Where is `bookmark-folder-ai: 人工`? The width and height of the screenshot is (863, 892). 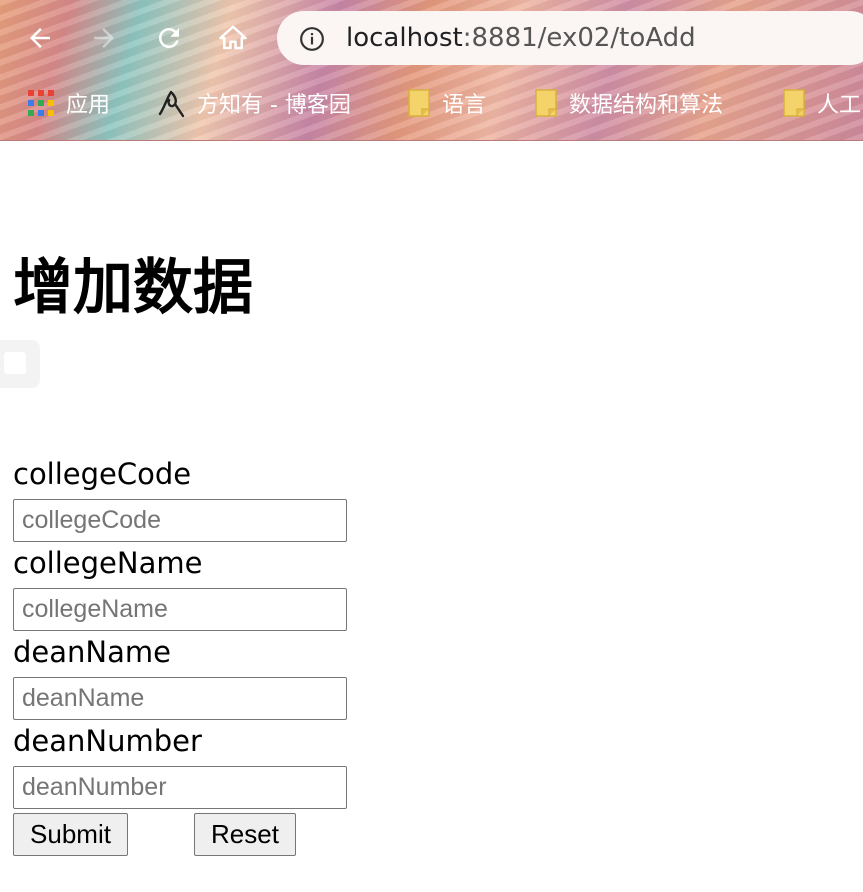 bookmark-folder-ai: 人工 is located at coordinates (822, 103).